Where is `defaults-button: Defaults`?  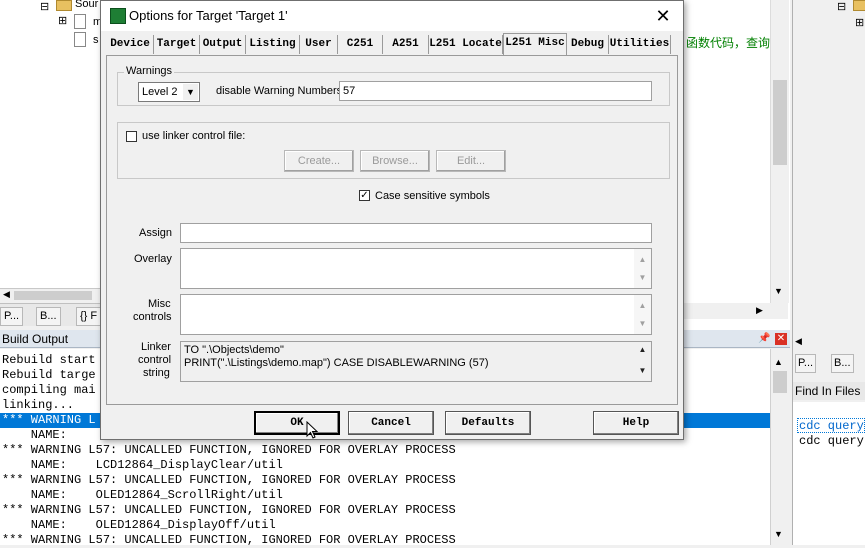
defaults-button: Defaults is located at coordinates (488, 423).